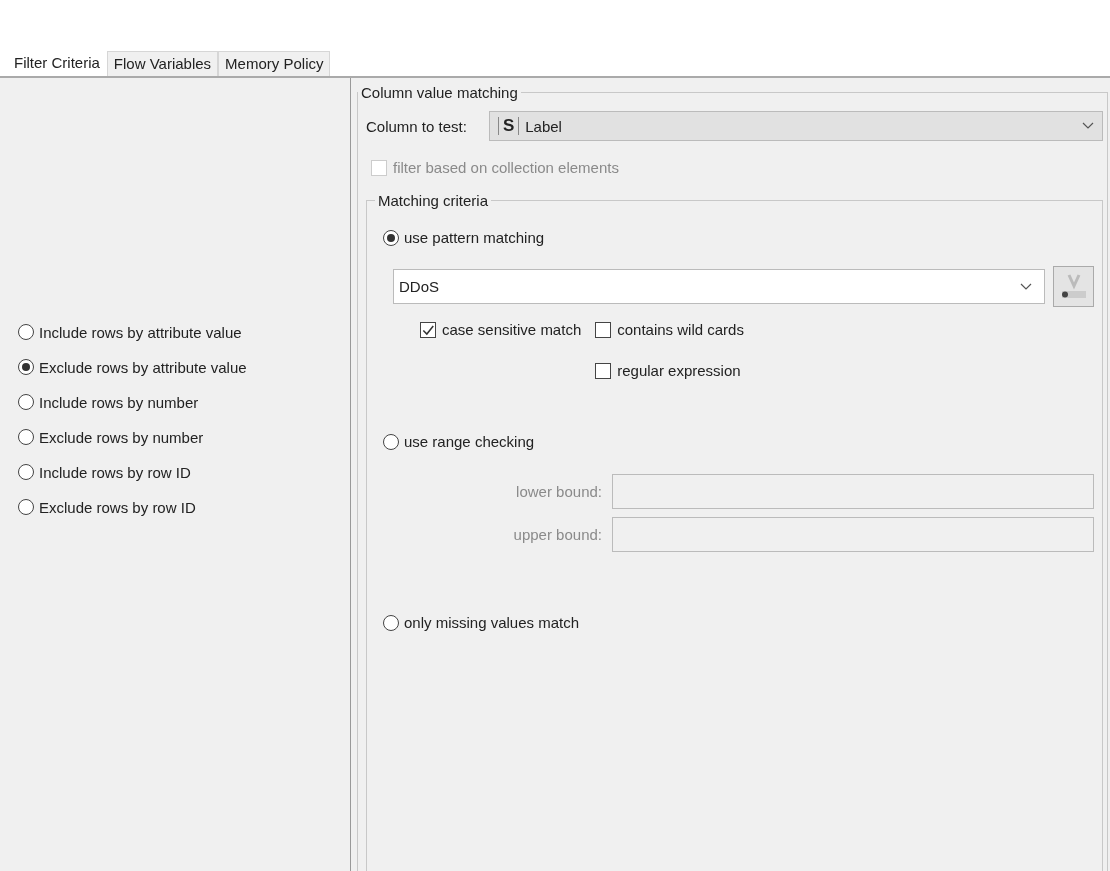  What do you see at coordinates (433, 200) in the screenshot?
I see `group-title: Matching criteria` at bounding box center [433, 200].